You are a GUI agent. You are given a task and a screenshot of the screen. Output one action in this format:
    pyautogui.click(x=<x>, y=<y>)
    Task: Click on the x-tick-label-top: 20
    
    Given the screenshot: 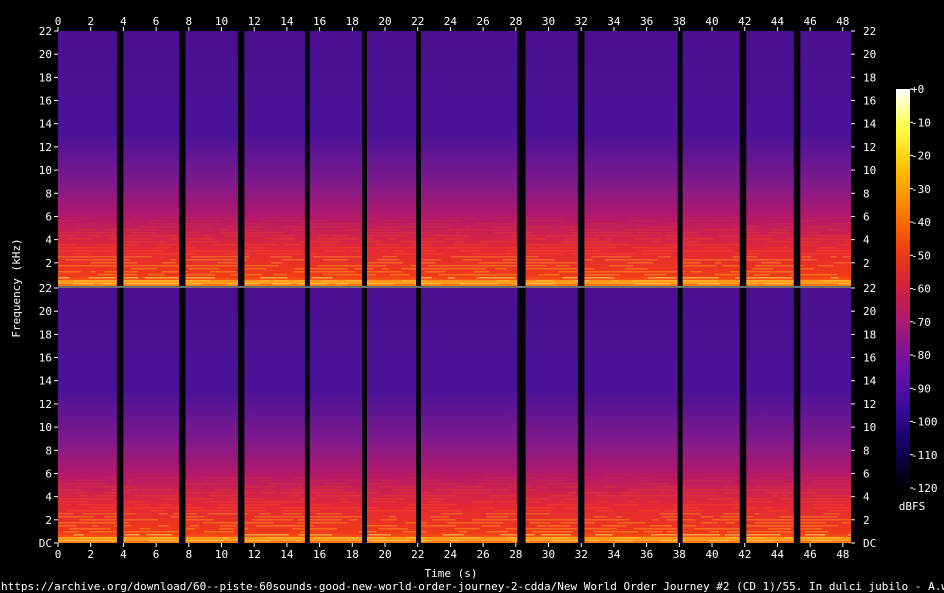 What is the action you would take?
    pyautogui.click(x=384, y=21)
    